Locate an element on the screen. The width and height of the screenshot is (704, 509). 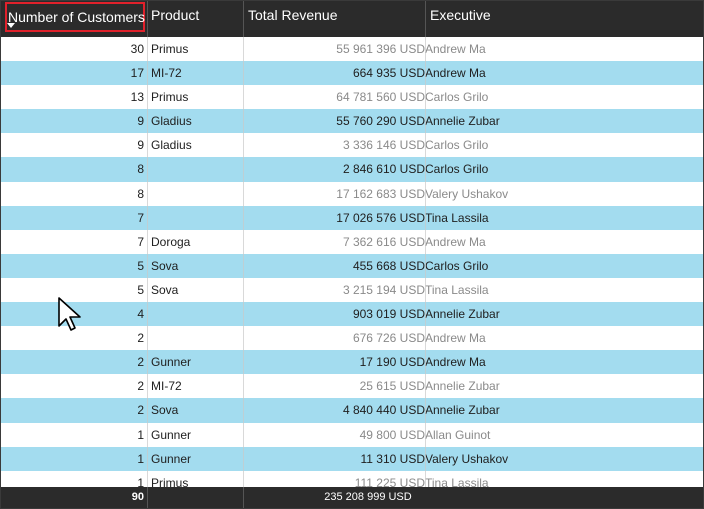
cell-total-revenue: 55 961 396 USD is located at coordinates (380, 49).